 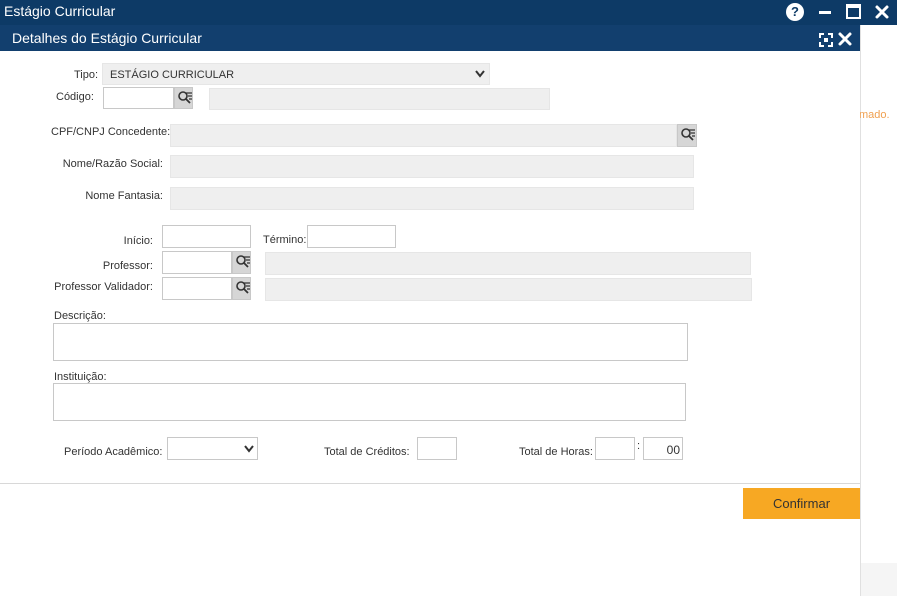 I want to click on nome-razao-label: Nome/Razão Social:, so click(x=112, y=164).